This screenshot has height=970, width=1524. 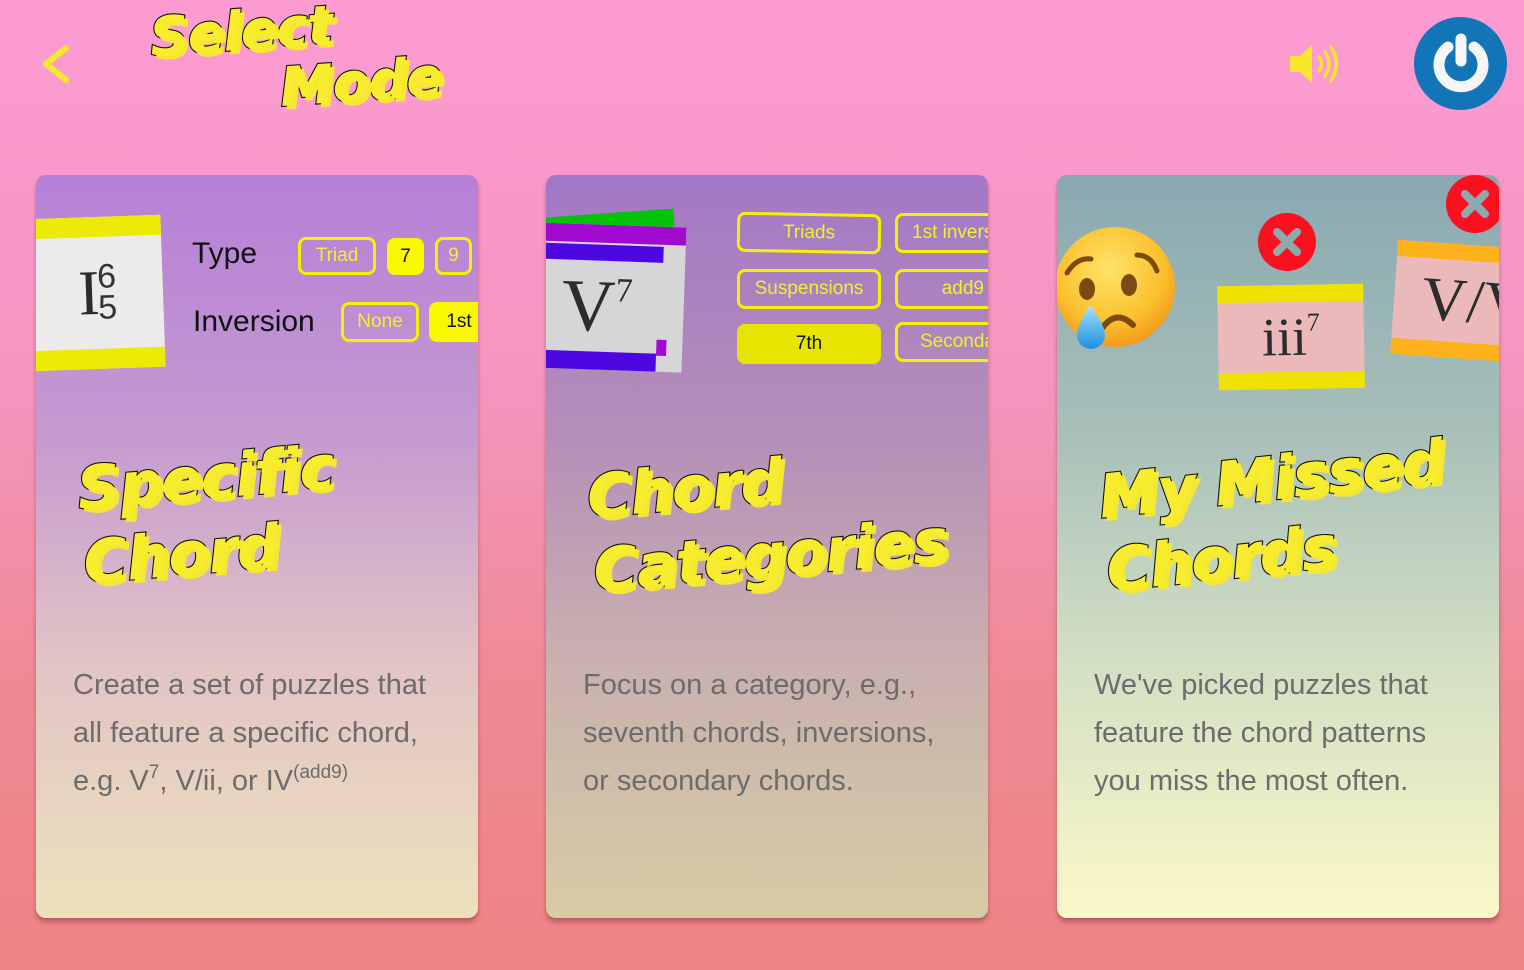 I want to click on type-option-triad: Triad, so click(x=337, y=256).